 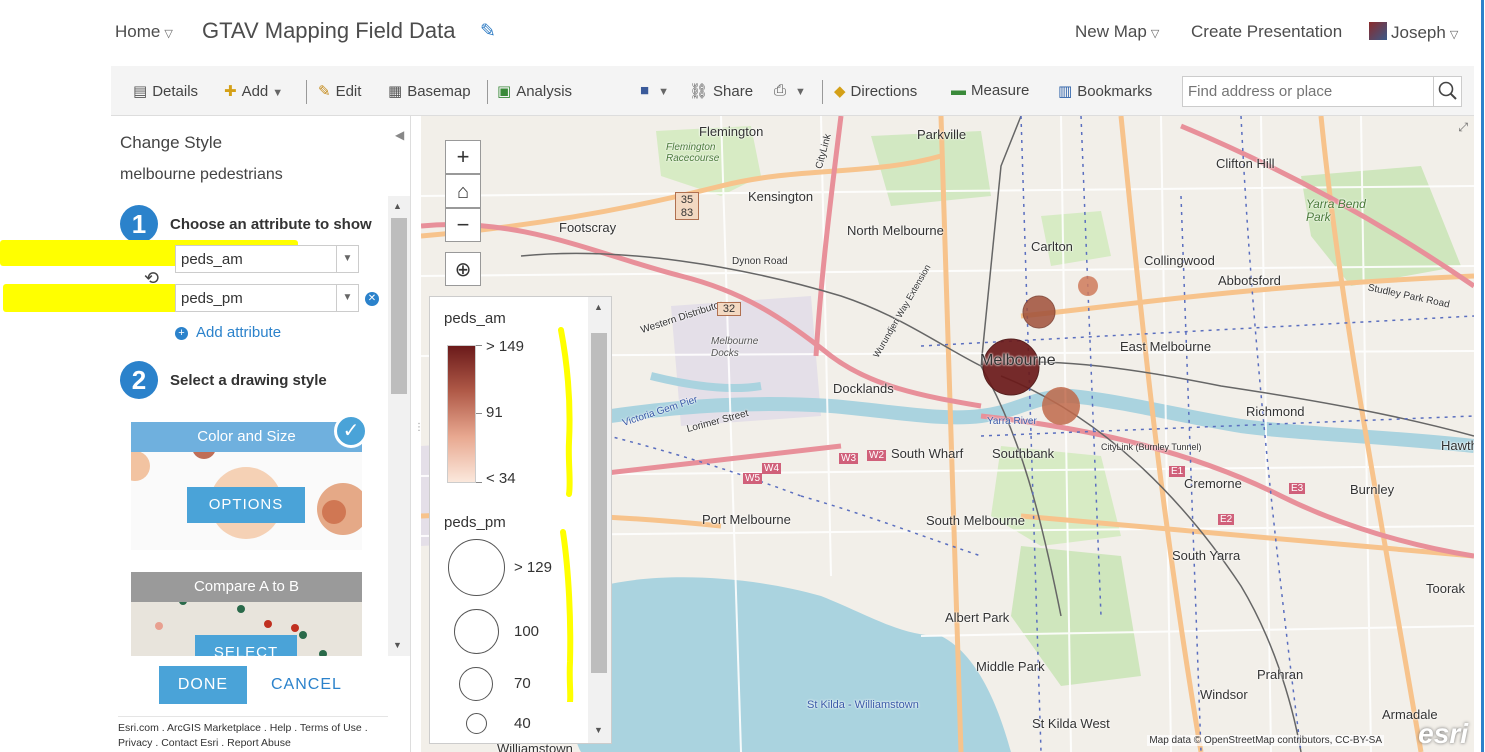 I want to click on map-label: St Kilda West, so click(x=1071, y=723).